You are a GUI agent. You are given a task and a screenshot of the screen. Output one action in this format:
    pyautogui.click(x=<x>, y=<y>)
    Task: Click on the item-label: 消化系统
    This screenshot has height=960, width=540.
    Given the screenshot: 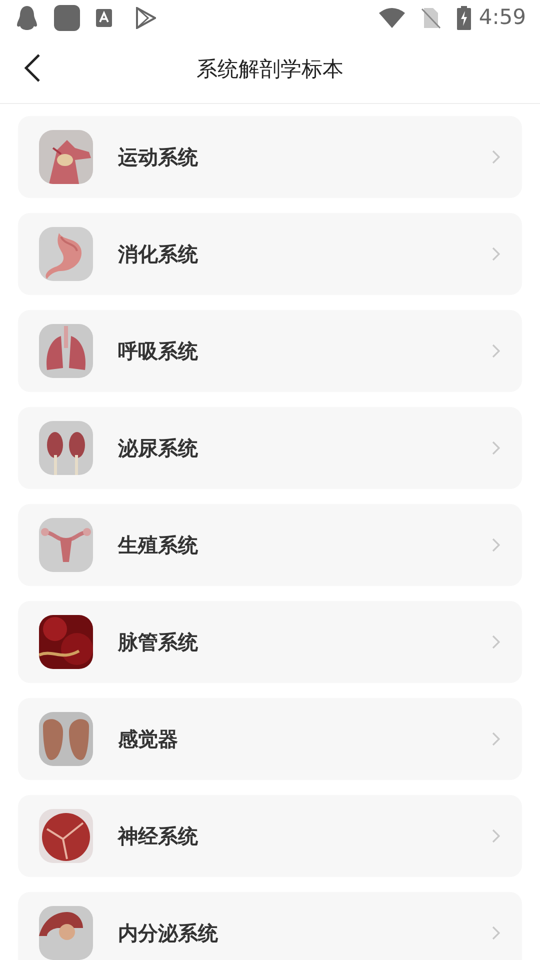 What is the action you would take?
    pyautogui.click(x=158, y=254)
    